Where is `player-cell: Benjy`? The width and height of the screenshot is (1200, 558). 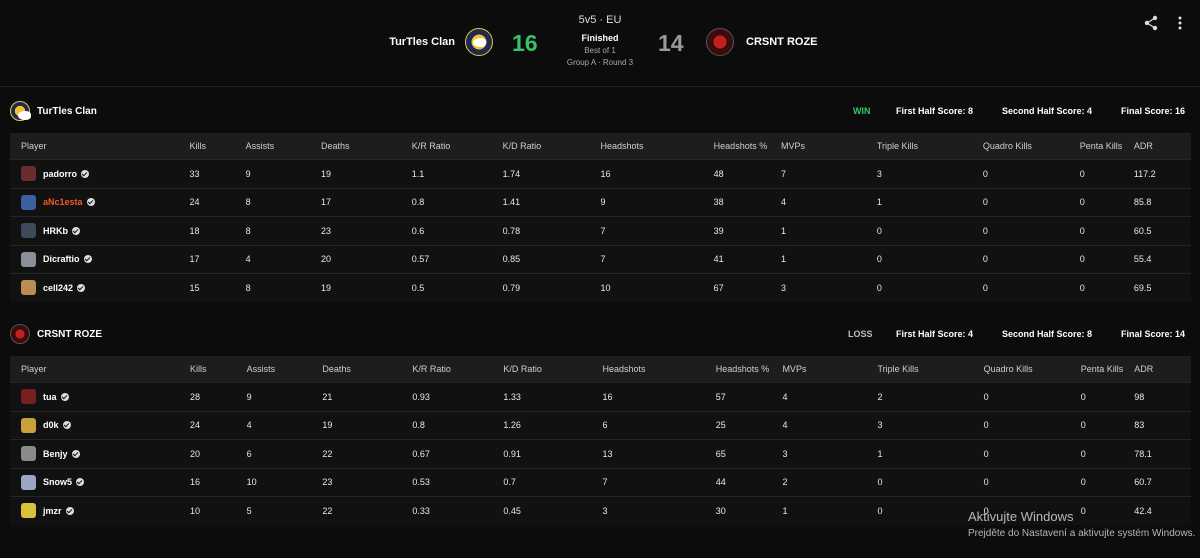 player-cell: Benjy is located at coordinates (100, 453).